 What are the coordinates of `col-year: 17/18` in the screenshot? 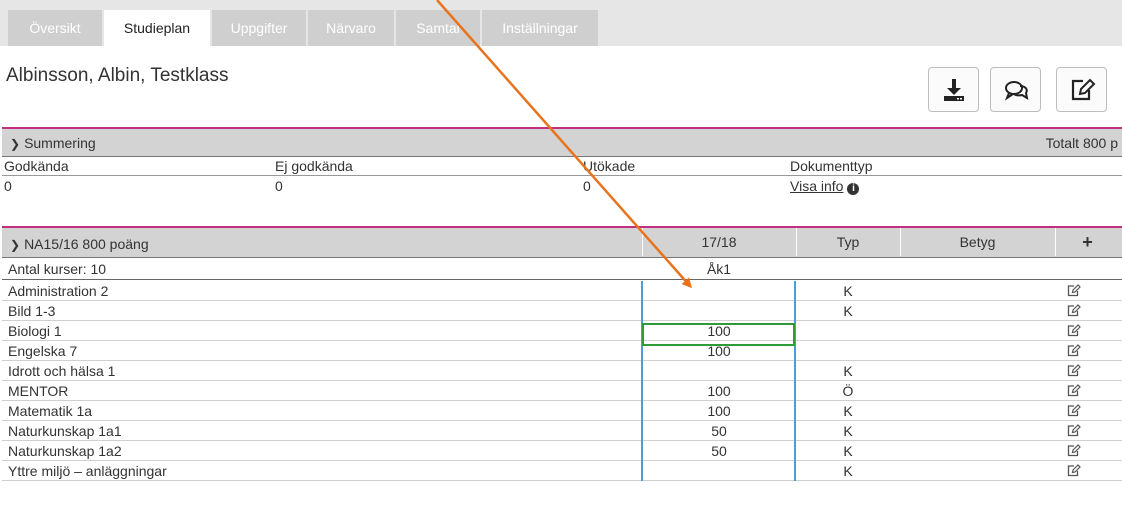 It's located at (719, 242).